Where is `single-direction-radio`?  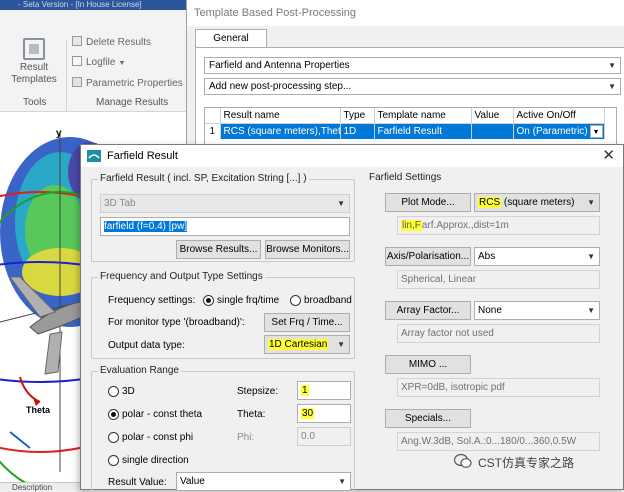
single-direction-radio is located at coordinates (113, 460).